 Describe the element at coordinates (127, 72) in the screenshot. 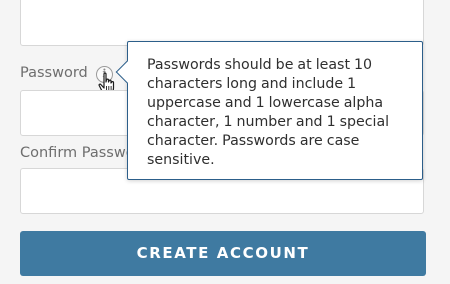

I see `tooltip-arrow` at that location.